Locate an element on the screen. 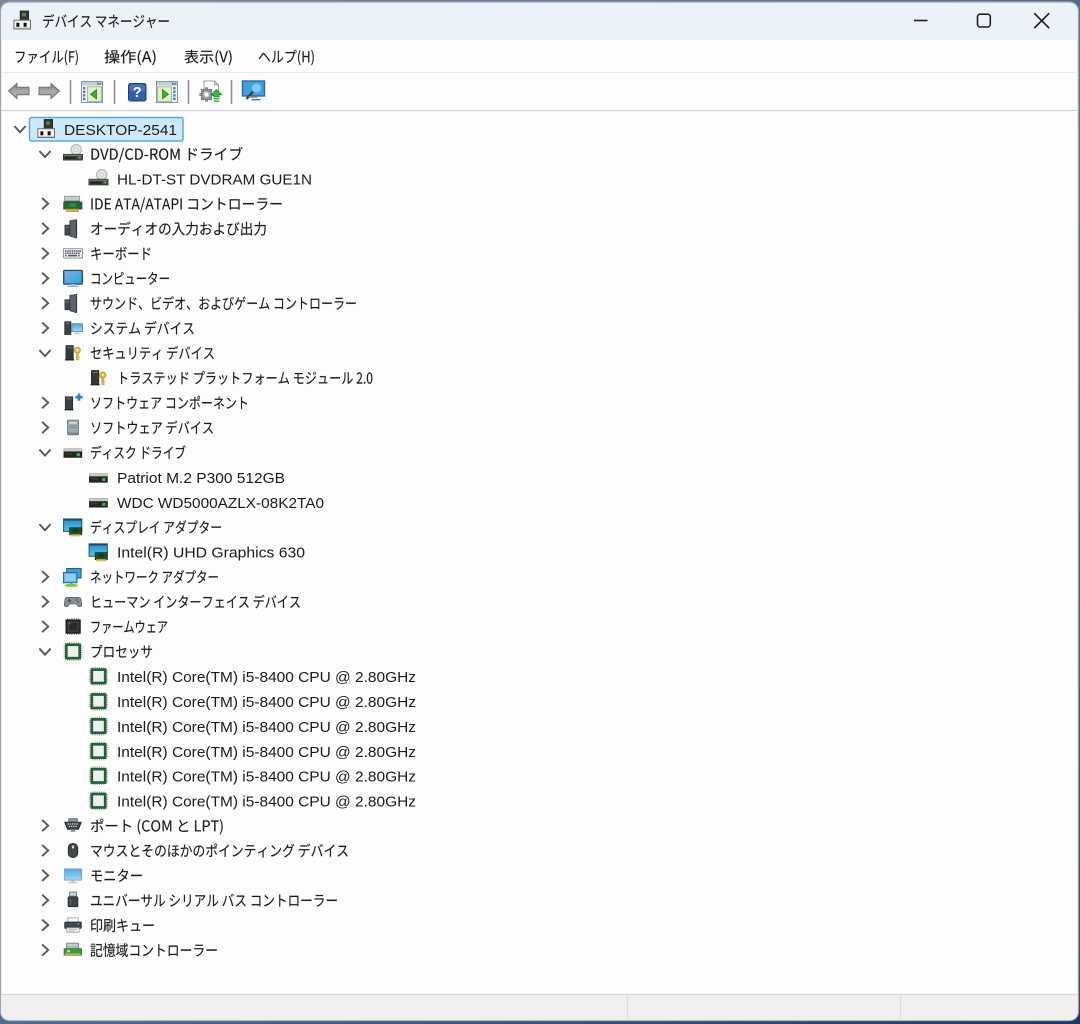 This screenshot has height=1024, width=1080. svg-text: WDC WD5000AZLX-08K2TA0 is located at coordinates (220, 503).